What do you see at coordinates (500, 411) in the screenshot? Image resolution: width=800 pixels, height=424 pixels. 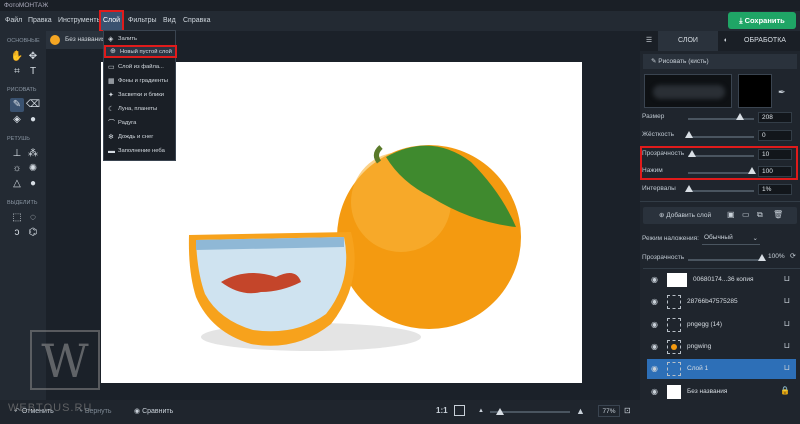 I see `zoom-slider-knob` at bounding box center [500, 411].